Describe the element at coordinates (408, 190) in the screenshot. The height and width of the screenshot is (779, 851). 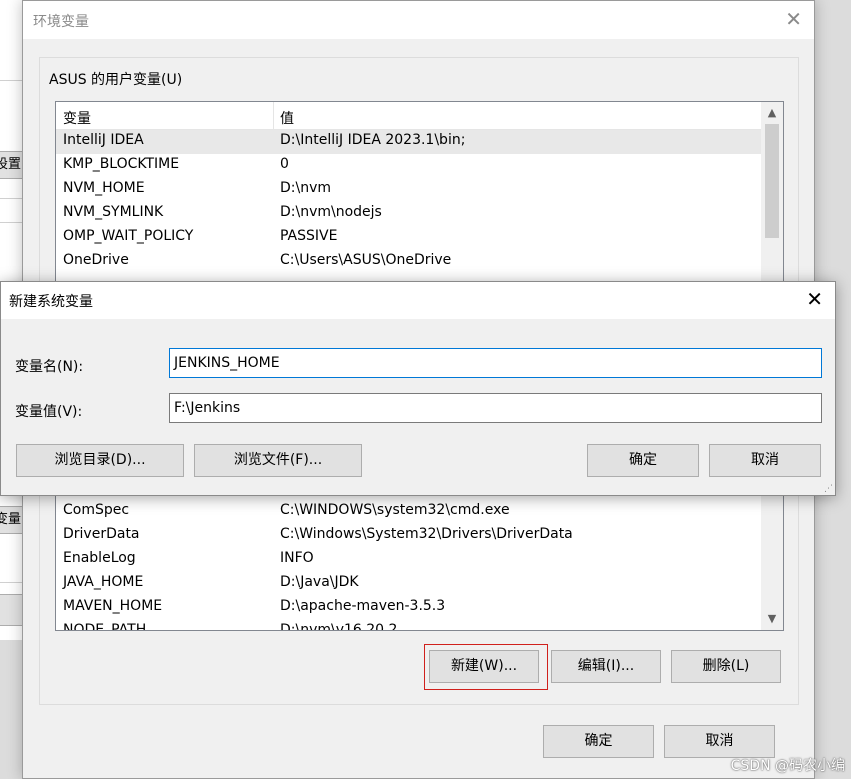
I see `list-item: NVM_HOME D:\nvm` at that location.